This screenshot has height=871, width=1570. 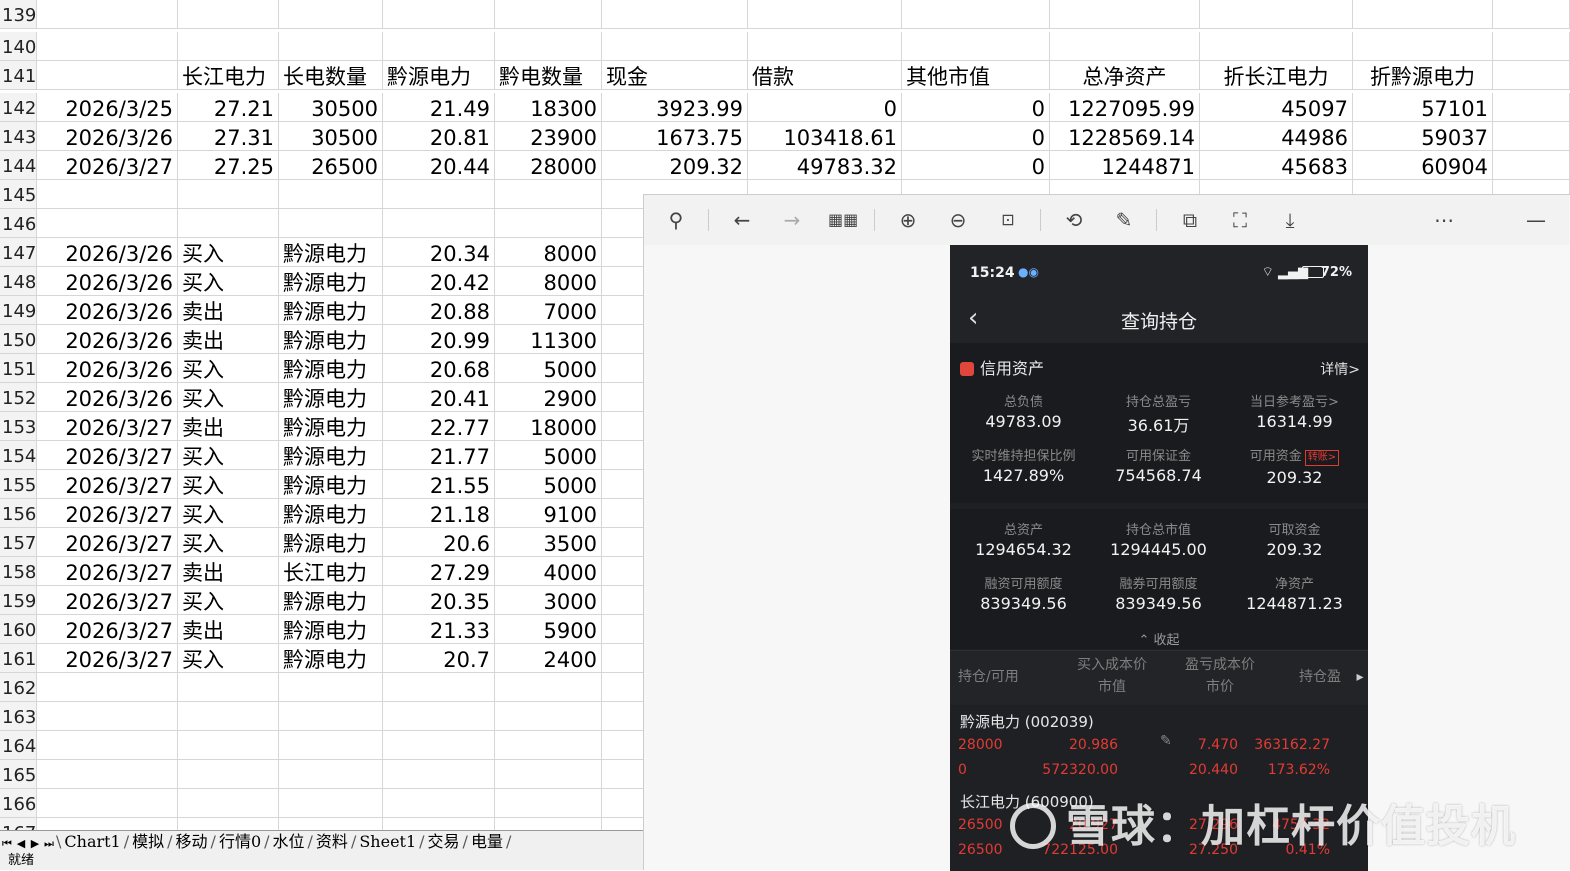 I want to click on edit-cost-icon: ✎, so click(x=1166, y=741).